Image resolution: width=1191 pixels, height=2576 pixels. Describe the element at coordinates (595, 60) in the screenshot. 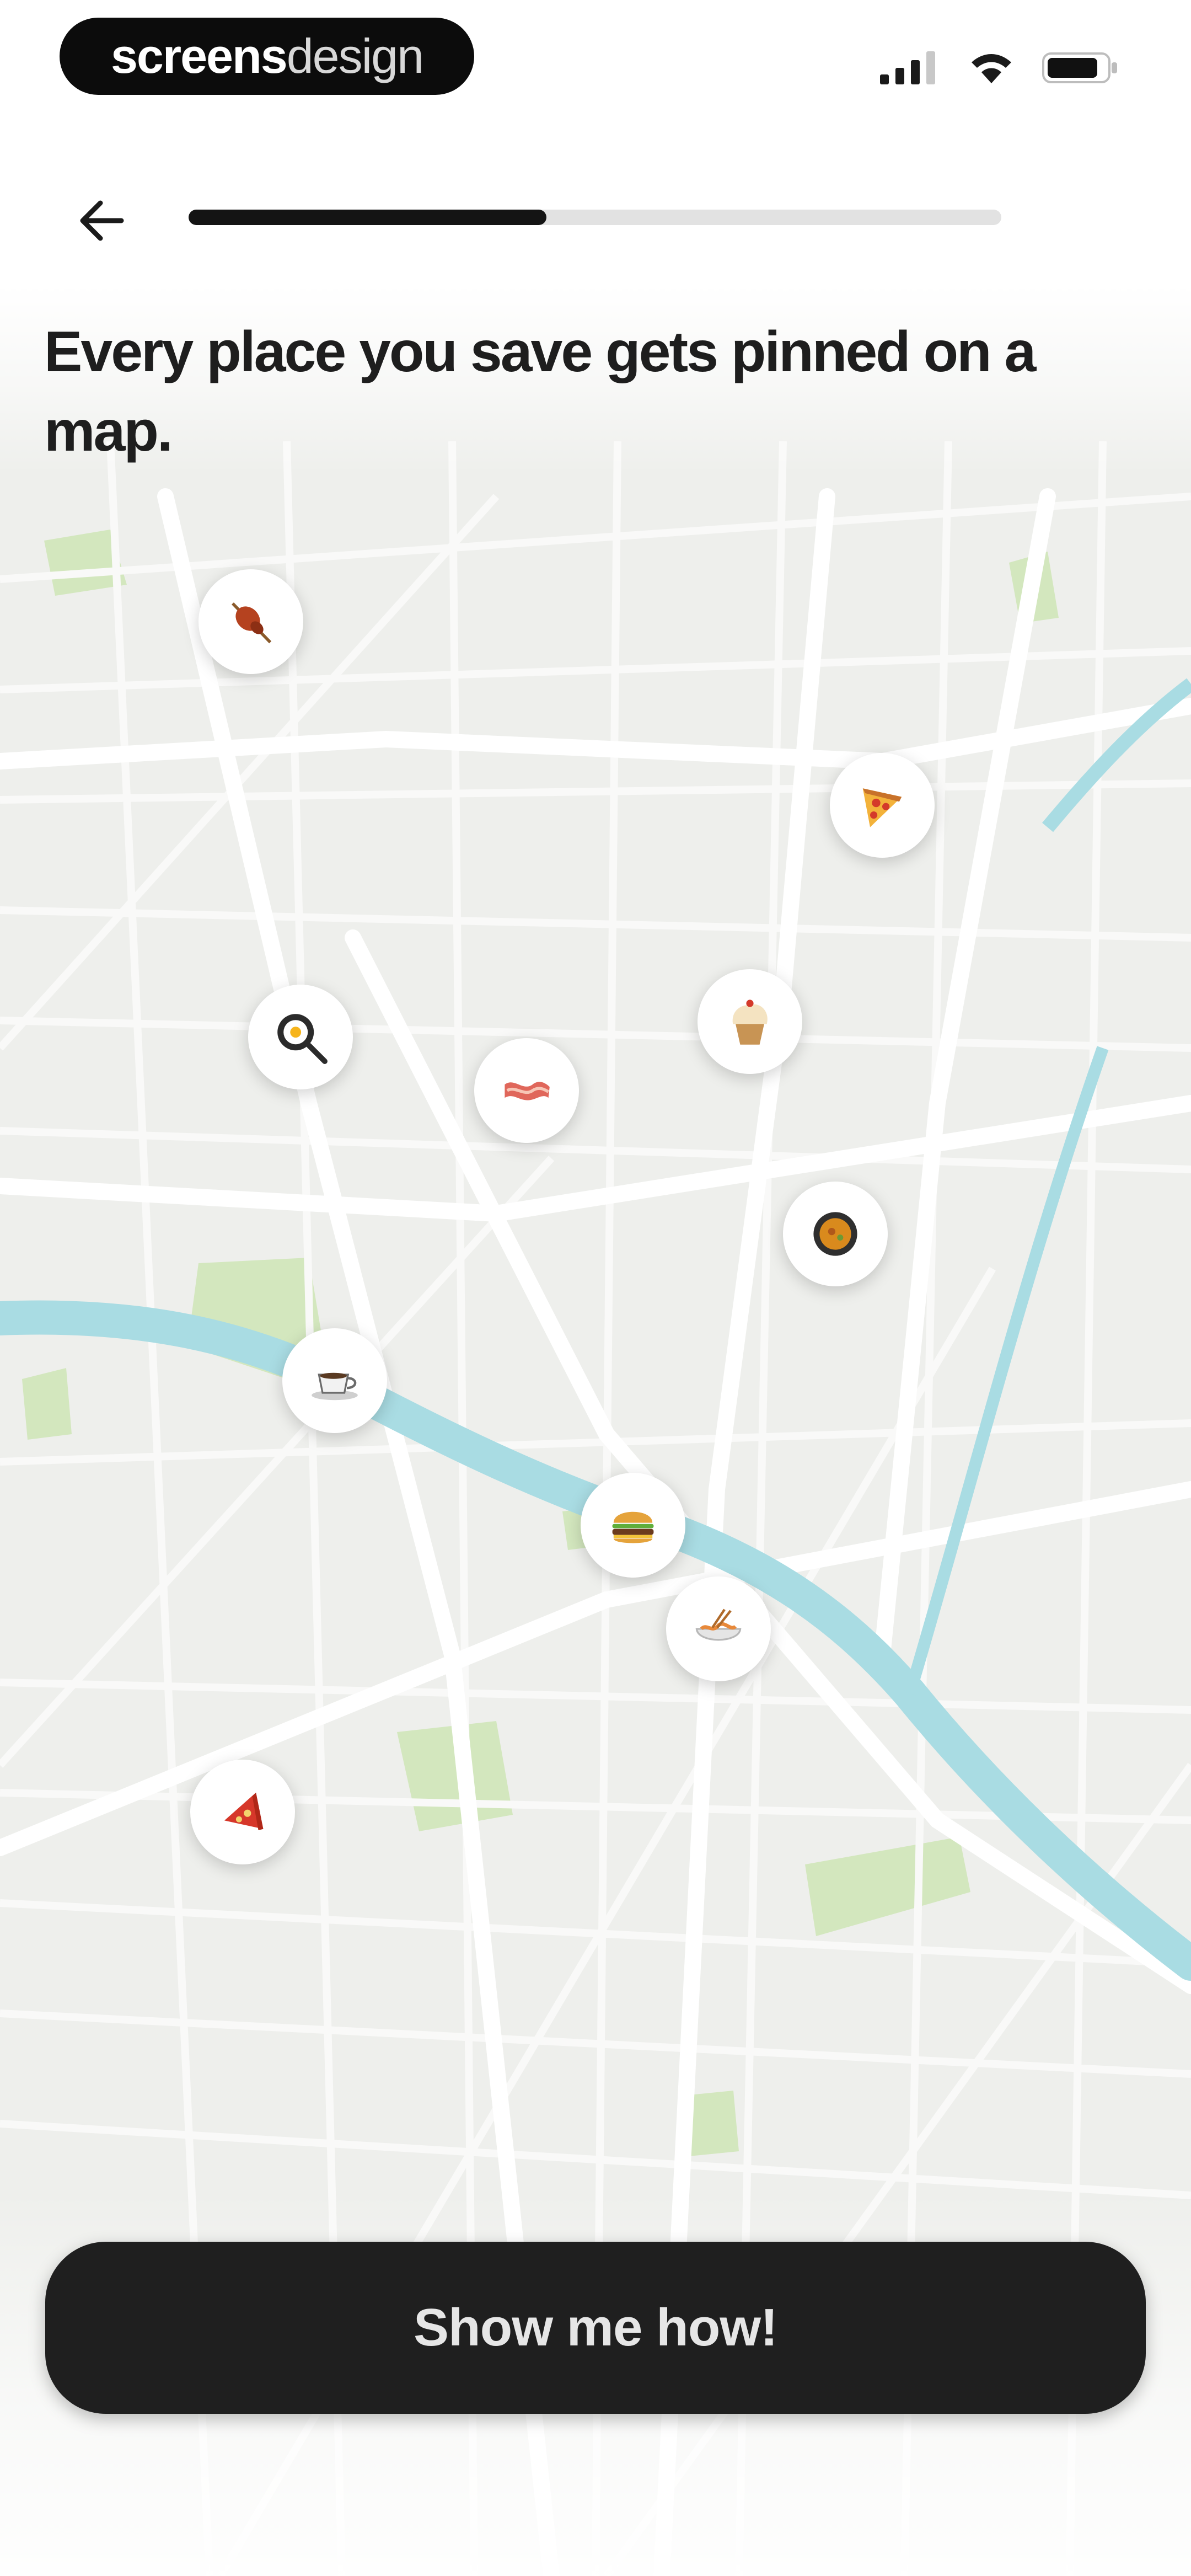

I see `status-bar: screens design` at that location.